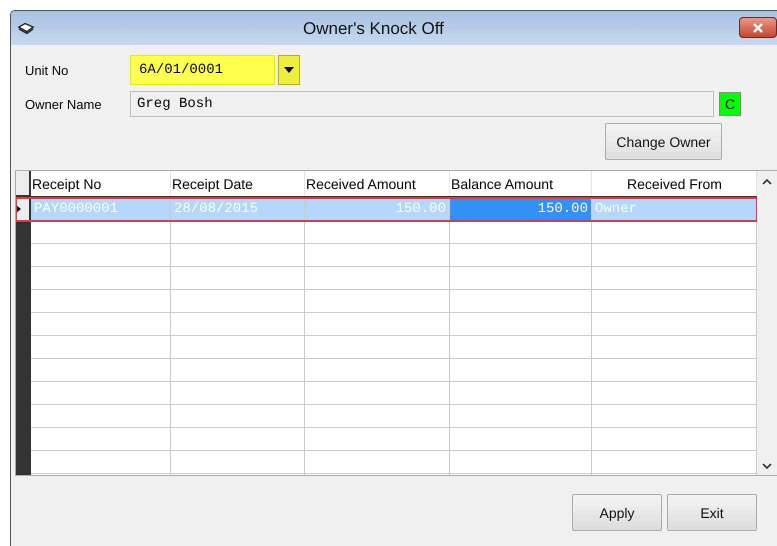 Image resolution: width=777 pixels, height=546 pixels. What do you see at coordinates (730, 104) in the screenshot?
I see `status-badge: C` at bounding box center [730, 104].